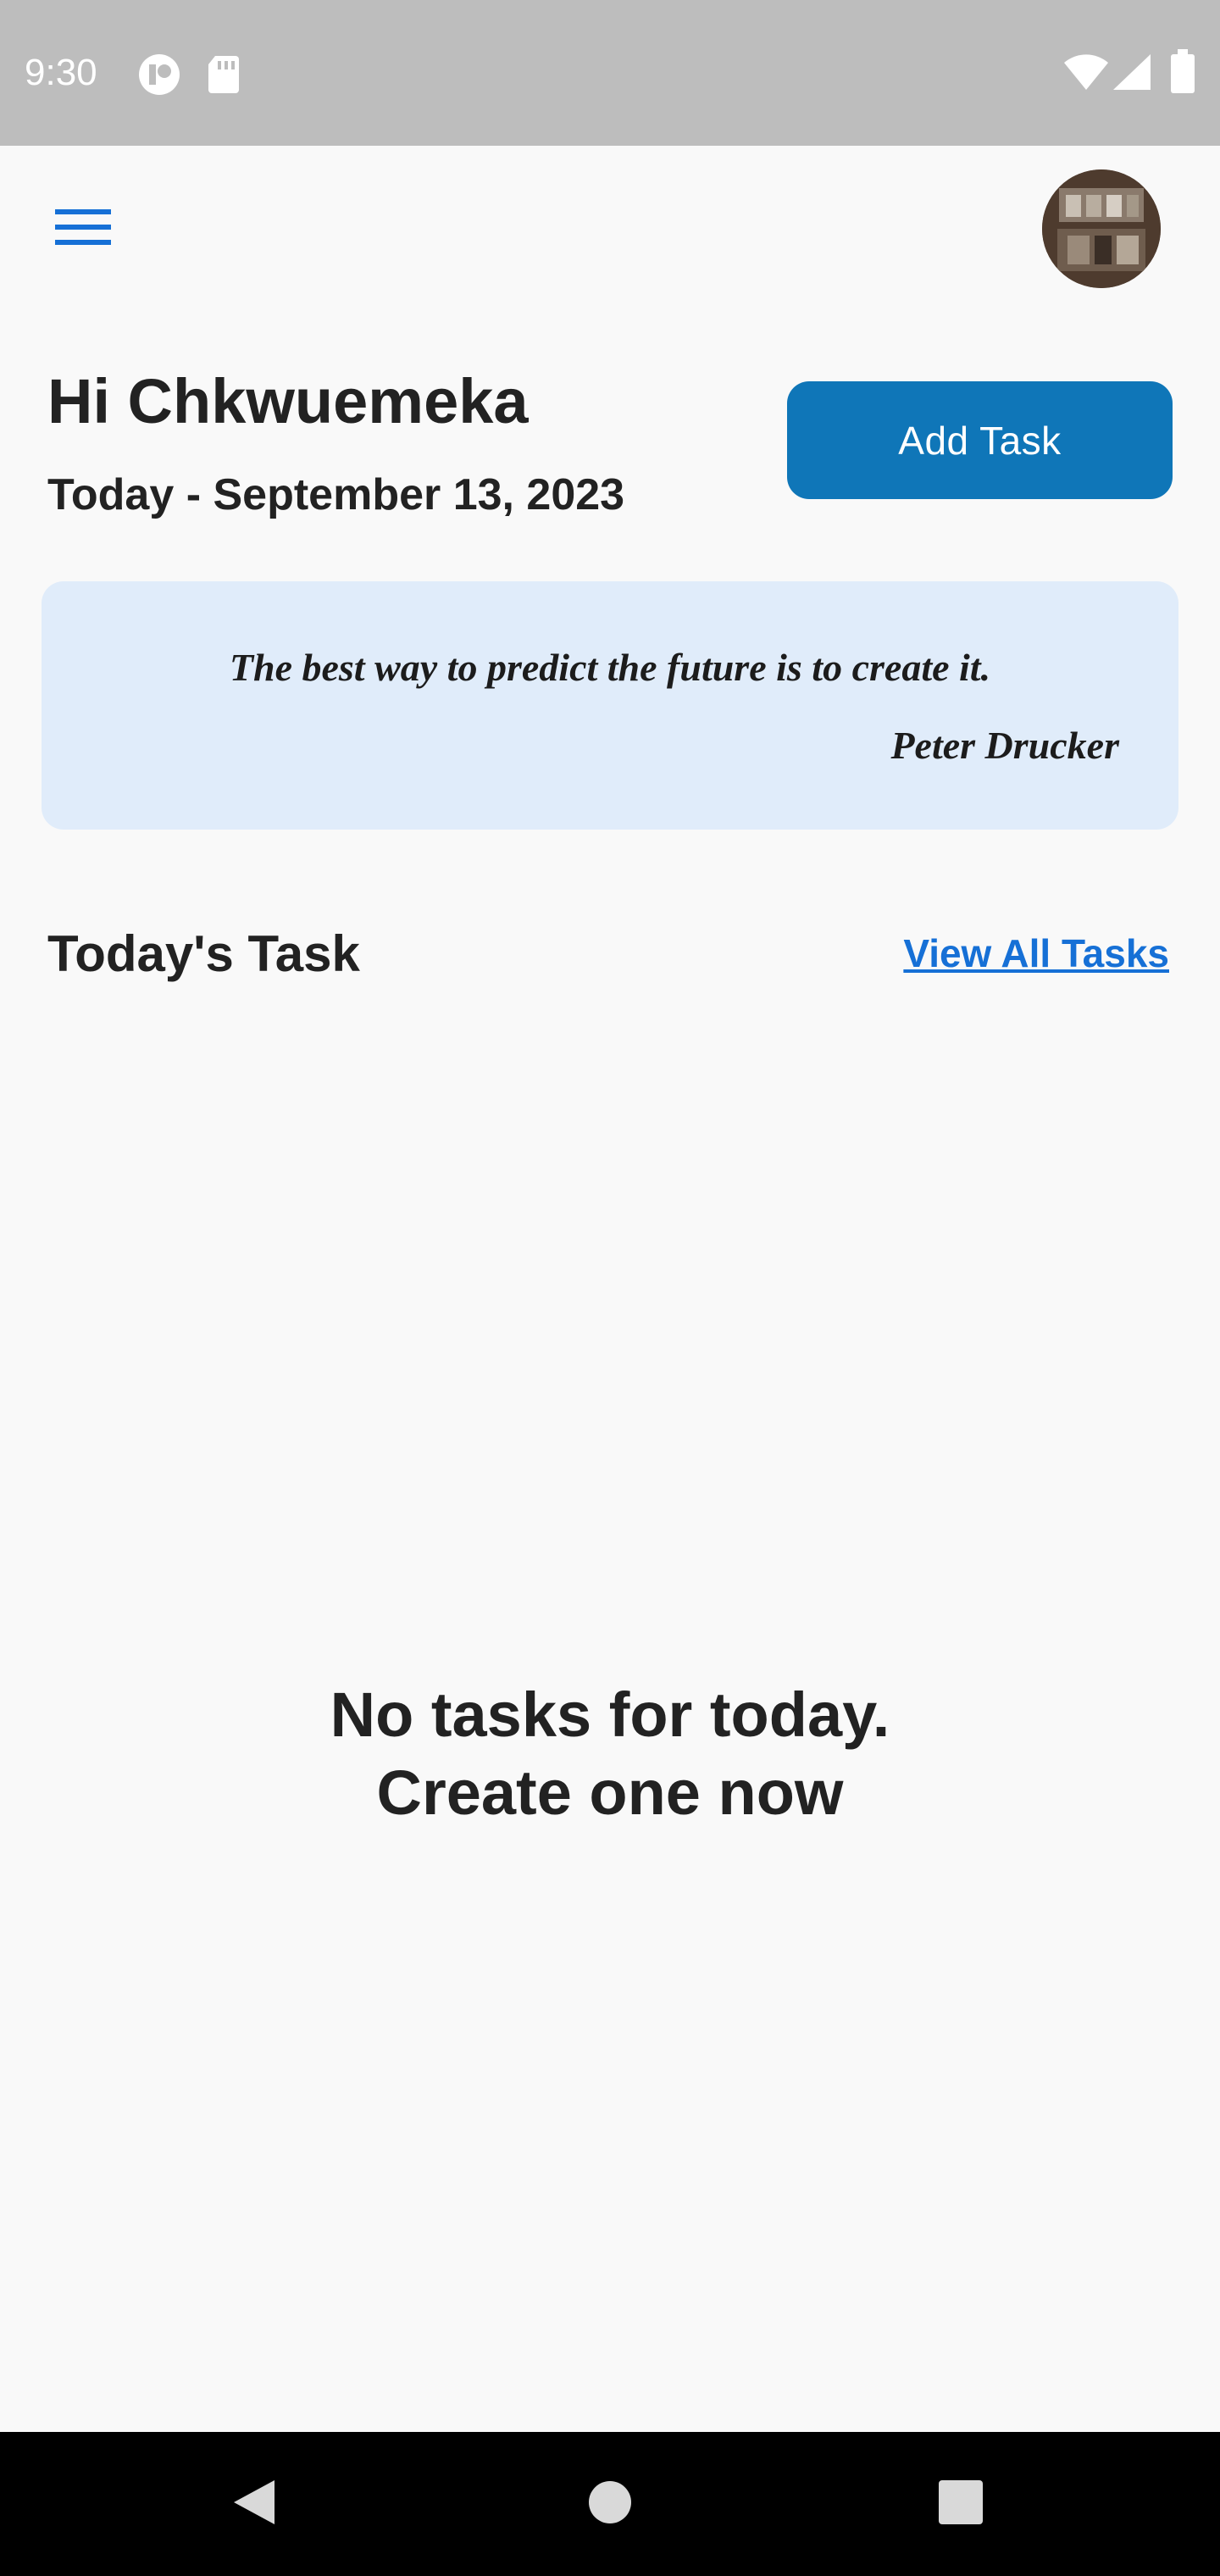  I want to click on home-circle-icon, so click(610, 2504).